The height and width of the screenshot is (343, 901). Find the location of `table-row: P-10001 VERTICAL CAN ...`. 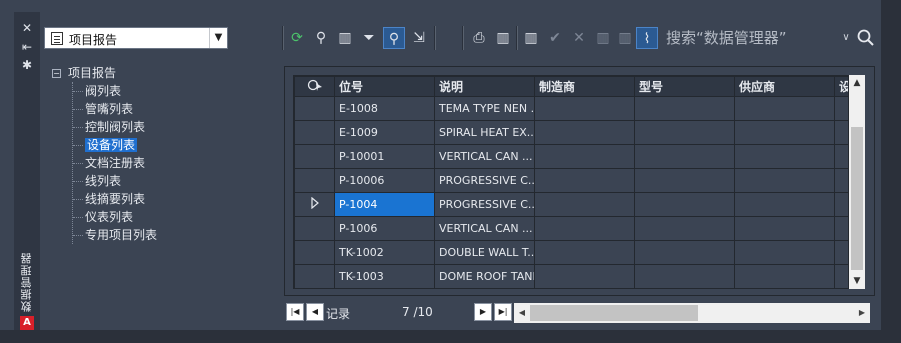

table-row: P-10001 VERTICAL CAN ... is located at coordinates (571, 156).